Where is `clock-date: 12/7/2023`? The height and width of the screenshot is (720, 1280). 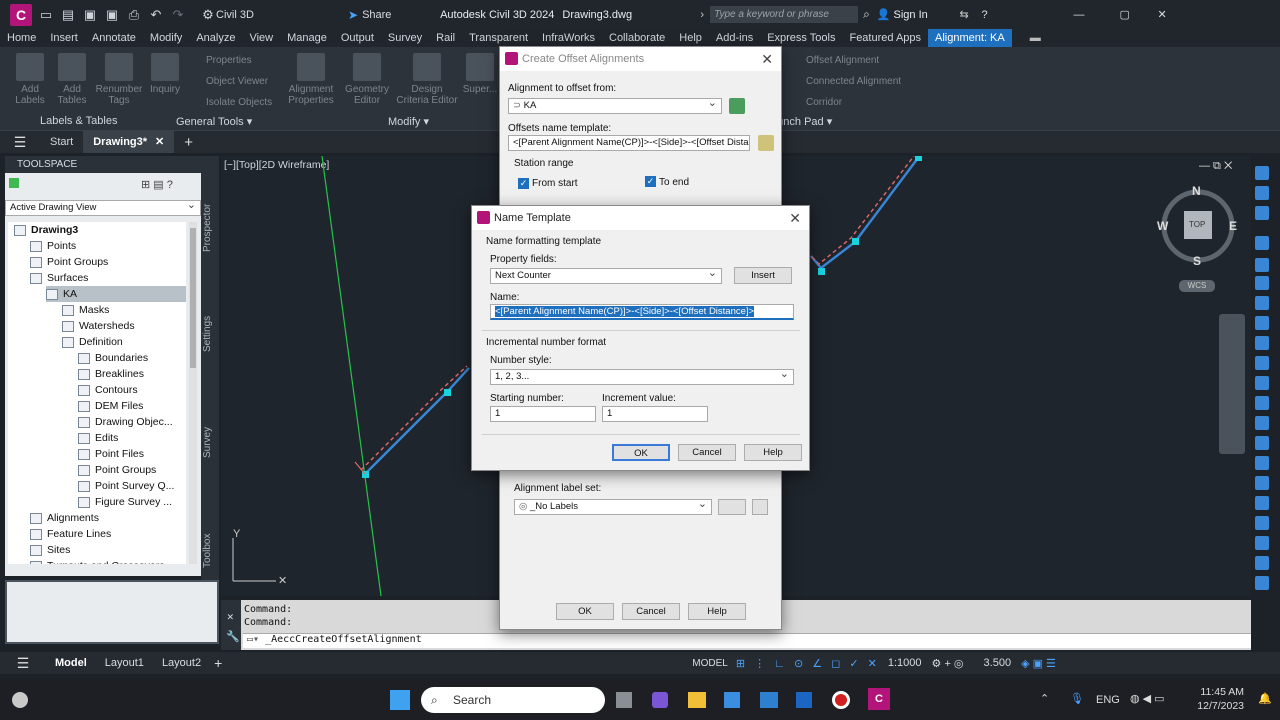
clock-date: 12/7/2023 is located at coordinates (1220, 706).